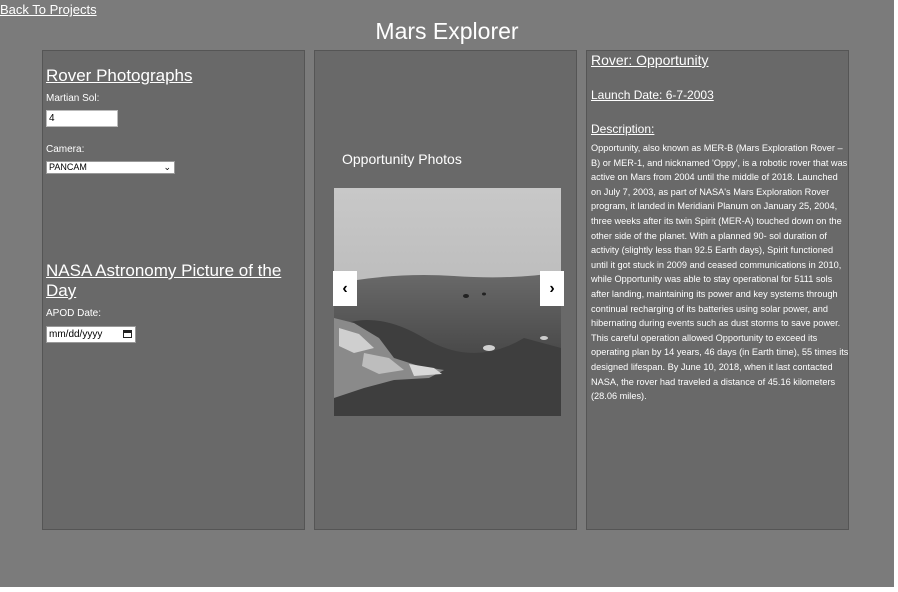 This screenshot has width=898, height=592. I want to click on camera-select: PANCAM ⌄, so click(110, 167).